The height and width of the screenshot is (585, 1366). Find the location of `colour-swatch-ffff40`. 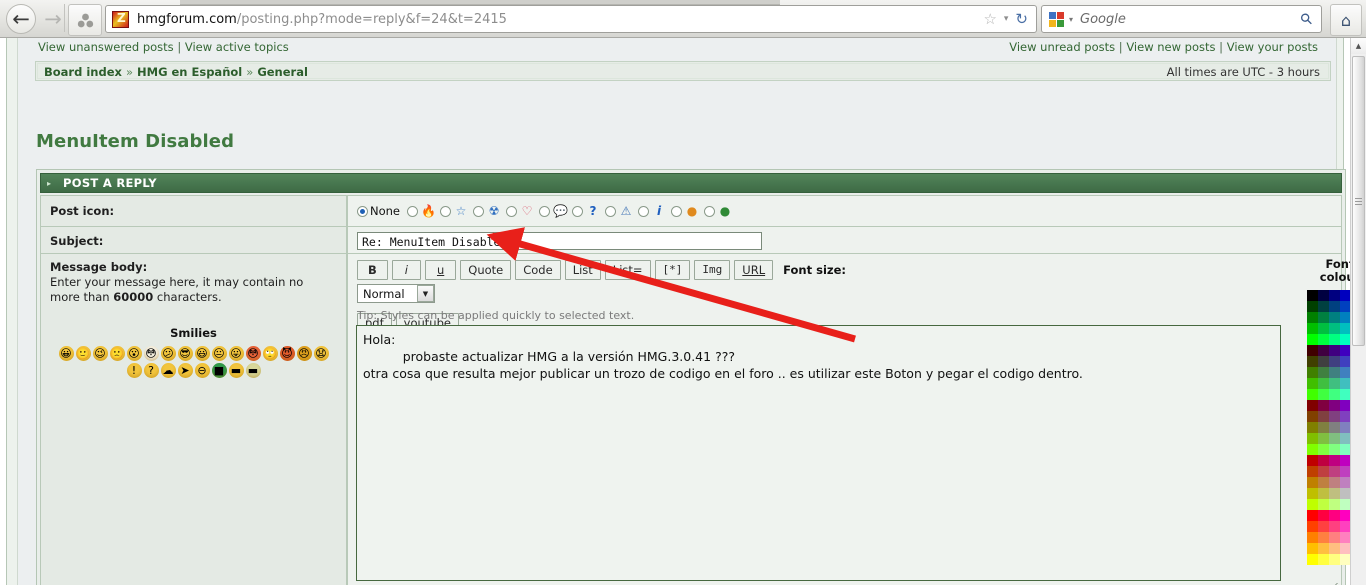

colour-swatch-ffff40 is located at coordinates (1323, 559).